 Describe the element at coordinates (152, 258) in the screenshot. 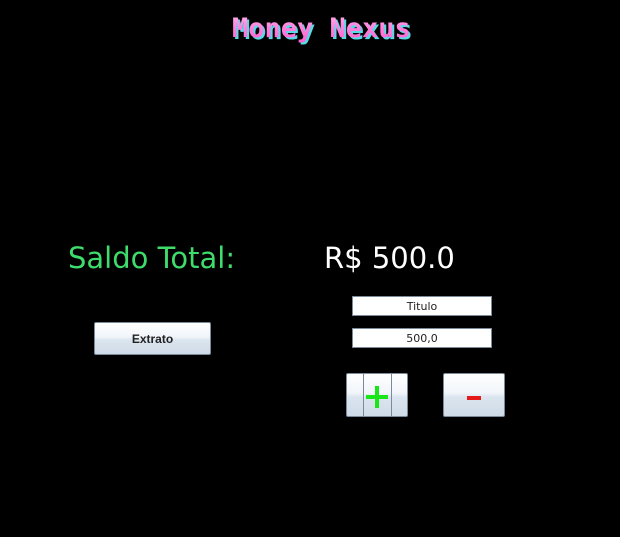

I see `balance-label: Saldo Total:` at that location.